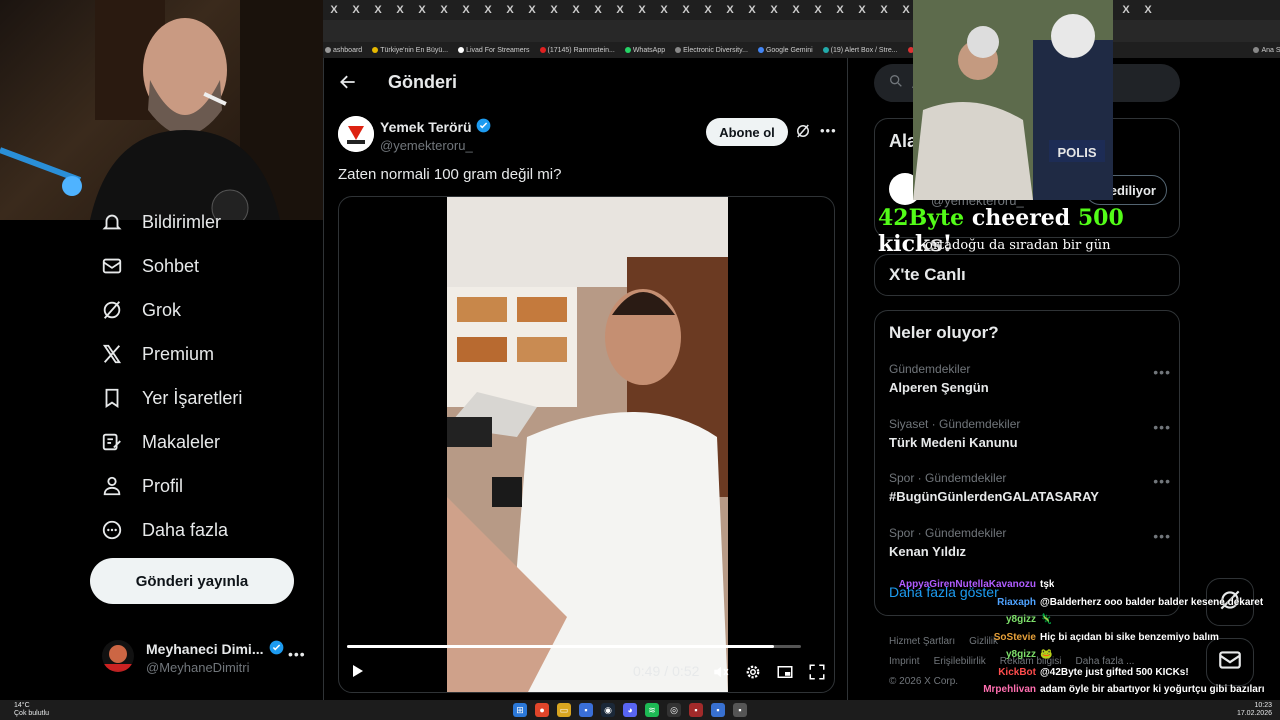  I want to click on author-avatar, so click(356, 134).